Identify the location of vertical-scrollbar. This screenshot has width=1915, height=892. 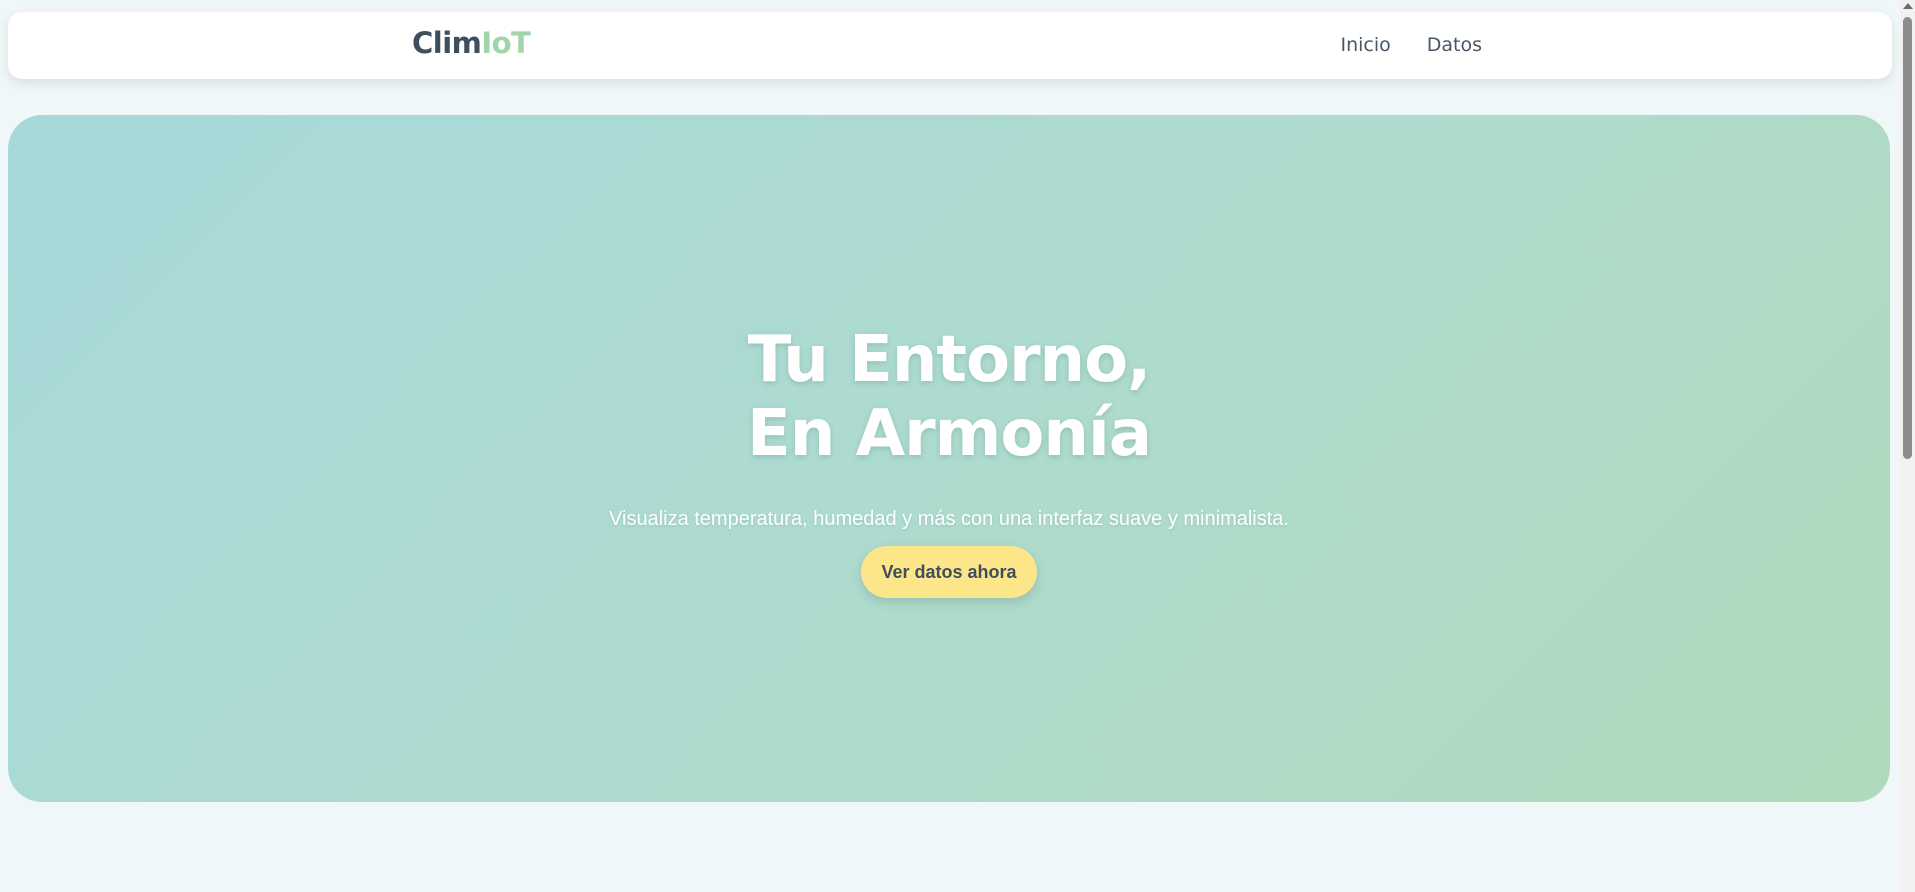
(1907, 446).